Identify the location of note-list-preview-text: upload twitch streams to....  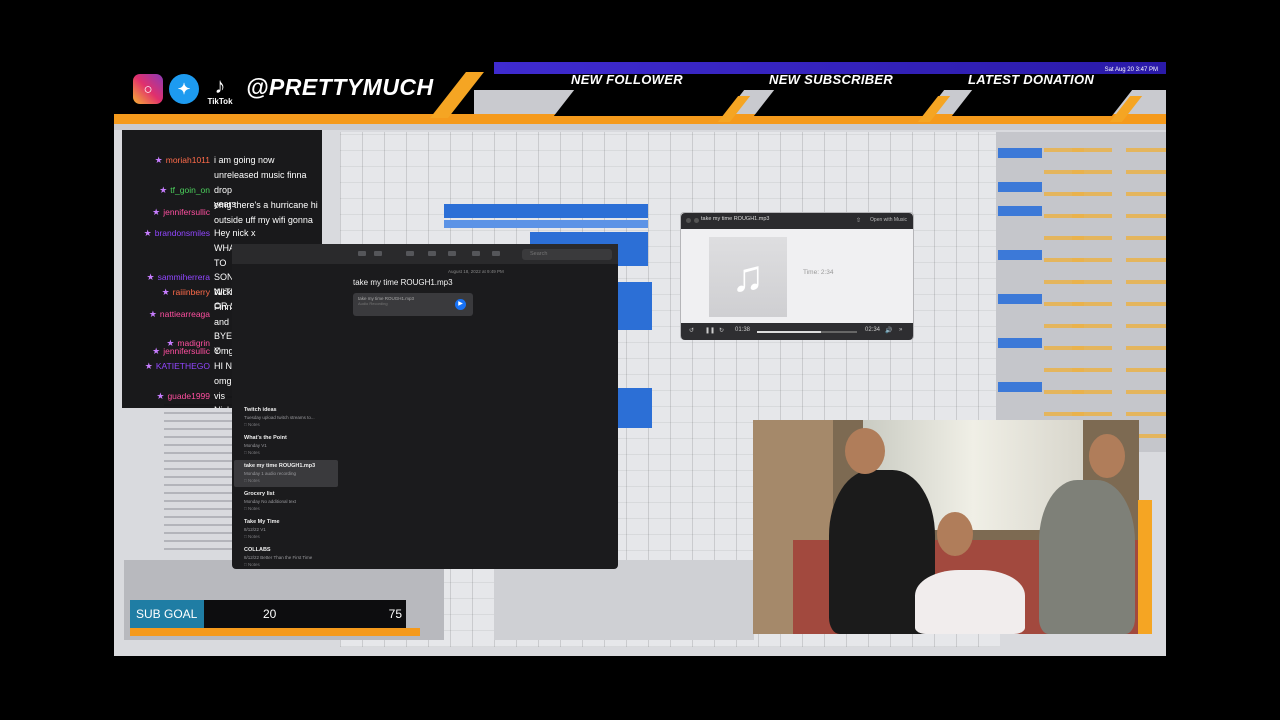
(288, 417).